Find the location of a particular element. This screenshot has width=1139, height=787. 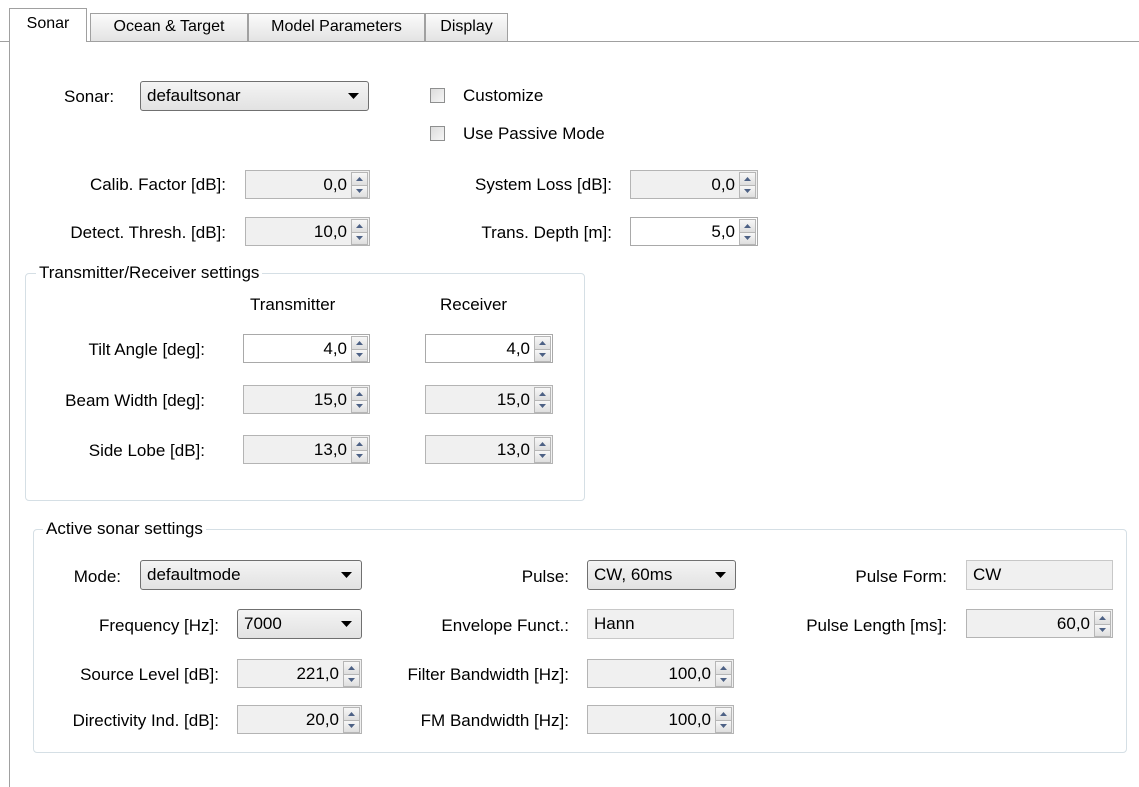

trans-depth-spinner: 5,0 is located at coordinates (694, 231).